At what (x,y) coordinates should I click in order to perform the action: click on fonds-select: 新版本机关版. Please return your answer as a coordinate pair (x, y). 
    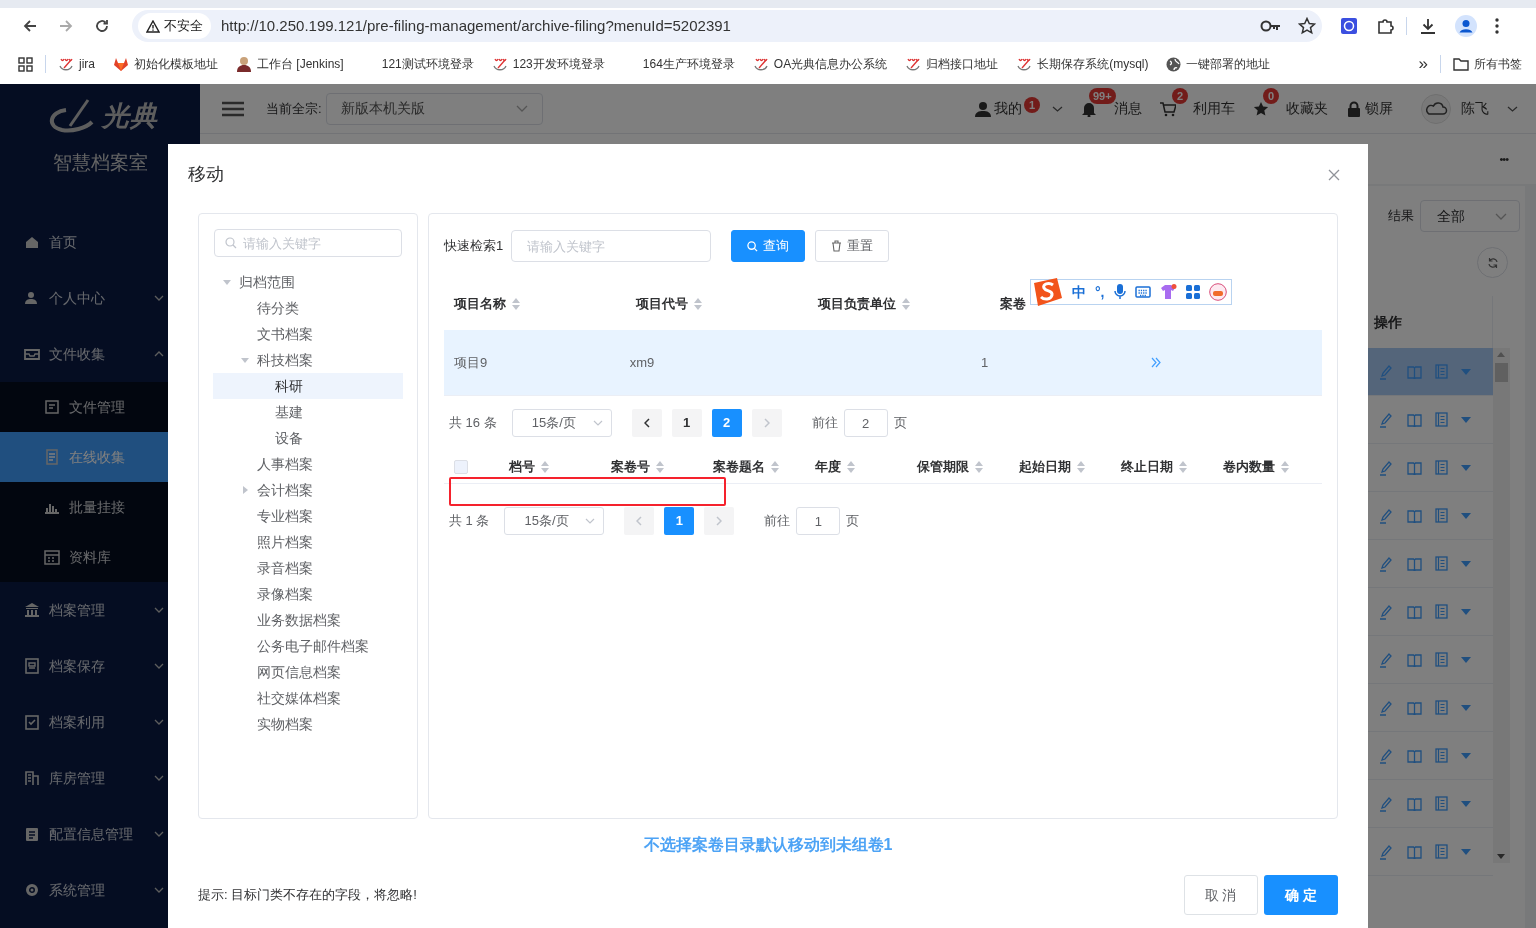
    Looking at the image, I should click on (434, 108).